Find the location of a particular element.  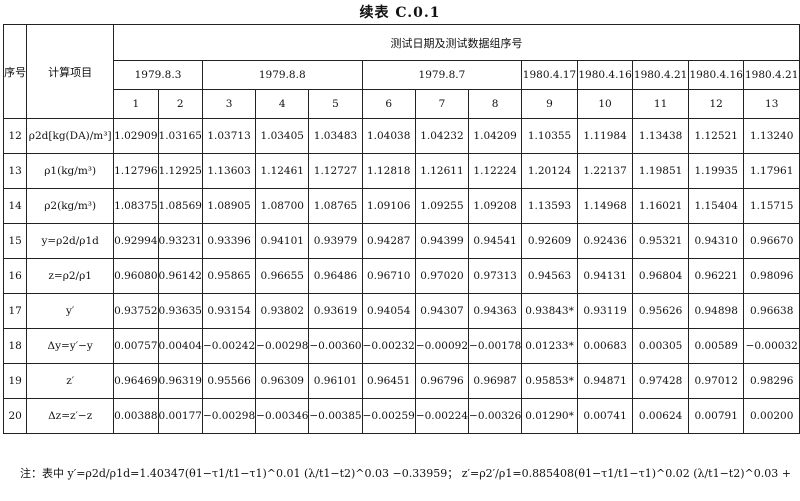

value-cell: 1.20124 is located at coordinates (549, 171).